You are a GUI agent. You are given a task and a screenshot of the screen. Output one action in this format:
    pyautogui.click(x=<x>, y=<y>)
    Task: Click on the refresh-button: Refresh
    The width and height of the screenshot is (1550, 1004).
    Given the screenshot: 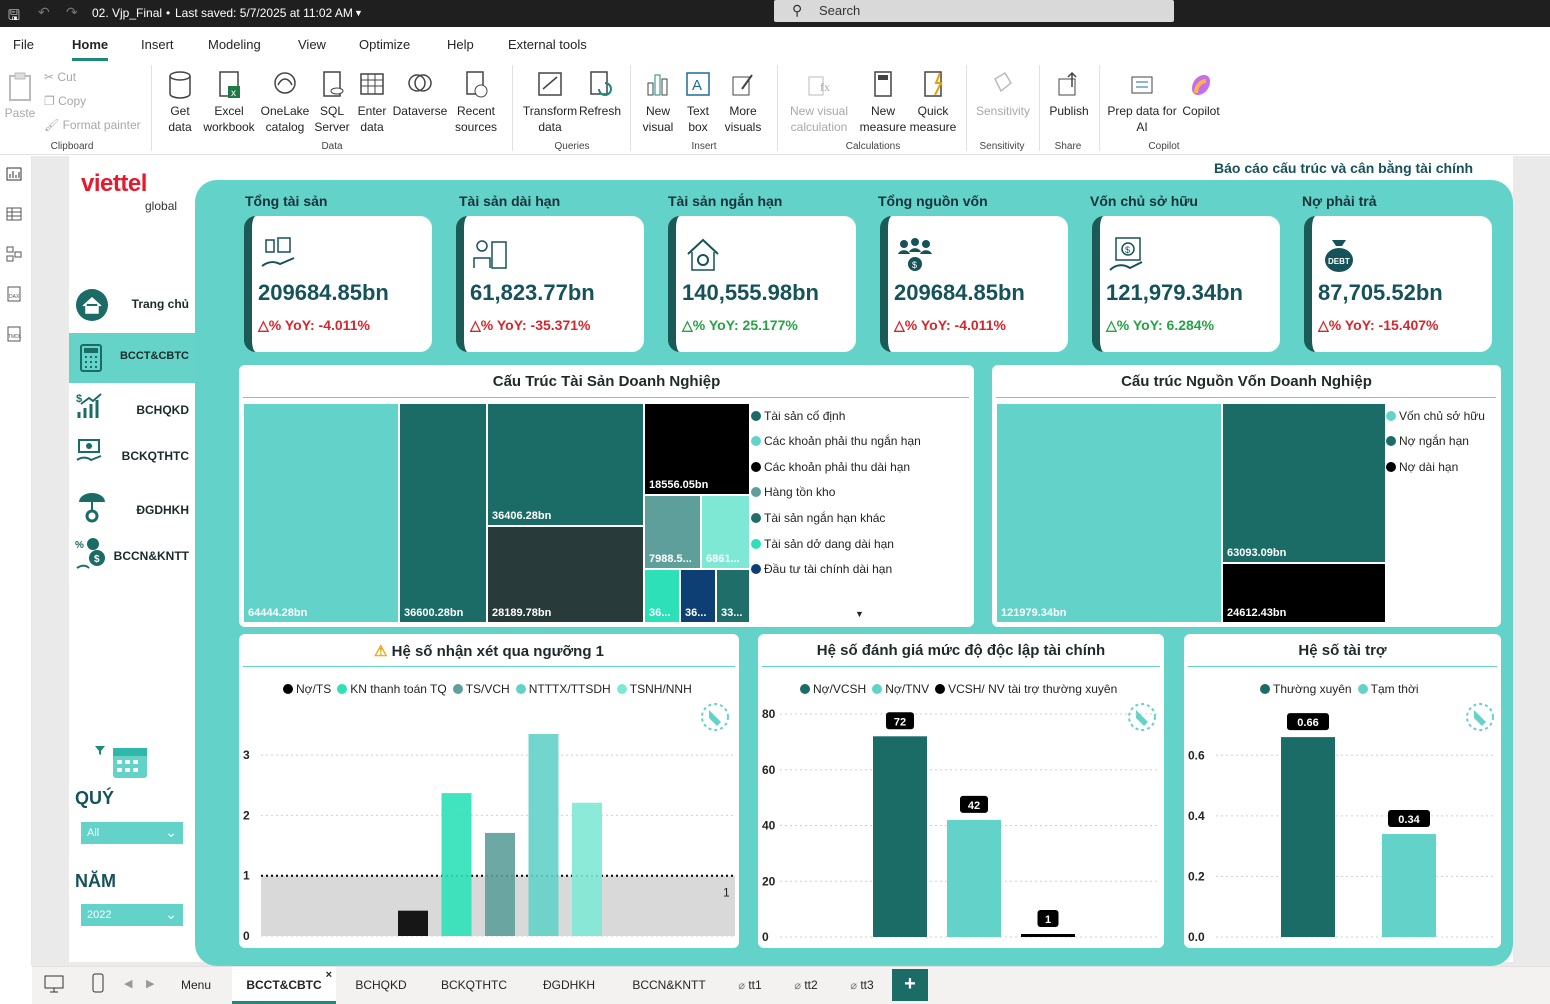 What is the action you would take?
    pyautogui.click(x=600, y=94)
    